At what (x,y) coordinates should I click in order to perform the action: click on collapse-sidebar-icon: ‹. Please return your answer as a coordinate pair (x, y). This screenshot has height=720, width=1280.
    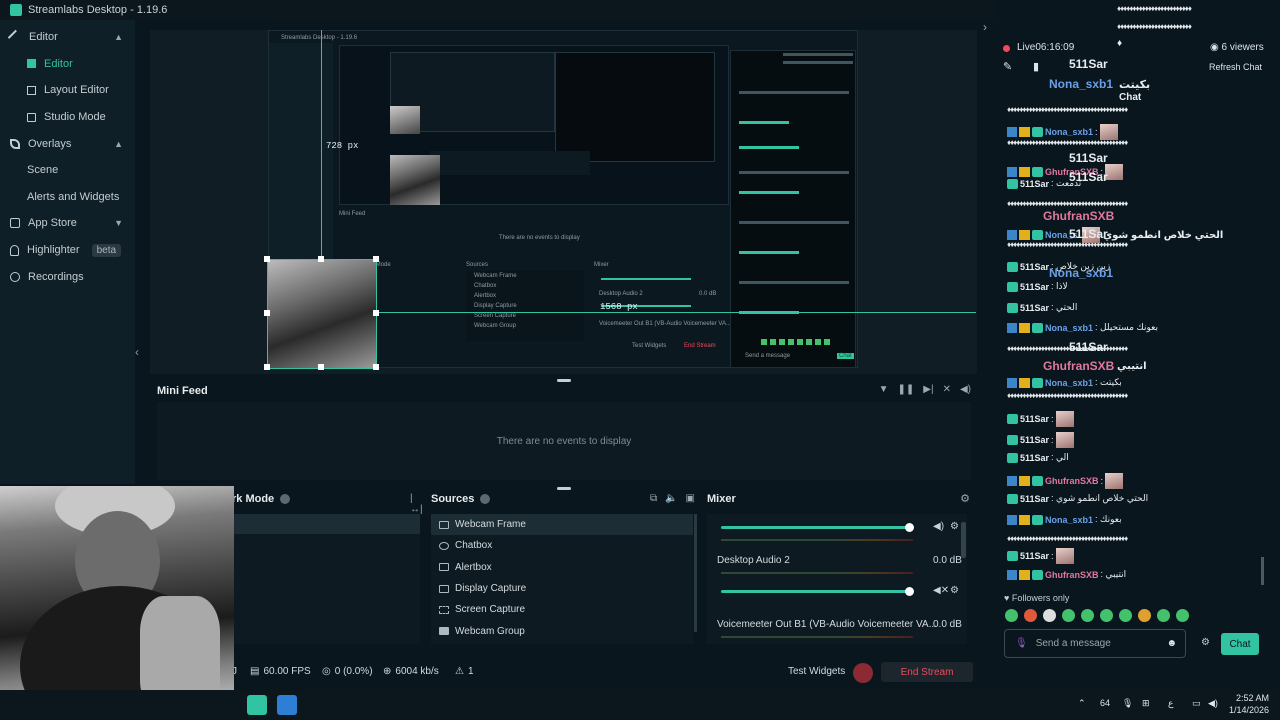
    Looking at the image, I should click on (137, 352).